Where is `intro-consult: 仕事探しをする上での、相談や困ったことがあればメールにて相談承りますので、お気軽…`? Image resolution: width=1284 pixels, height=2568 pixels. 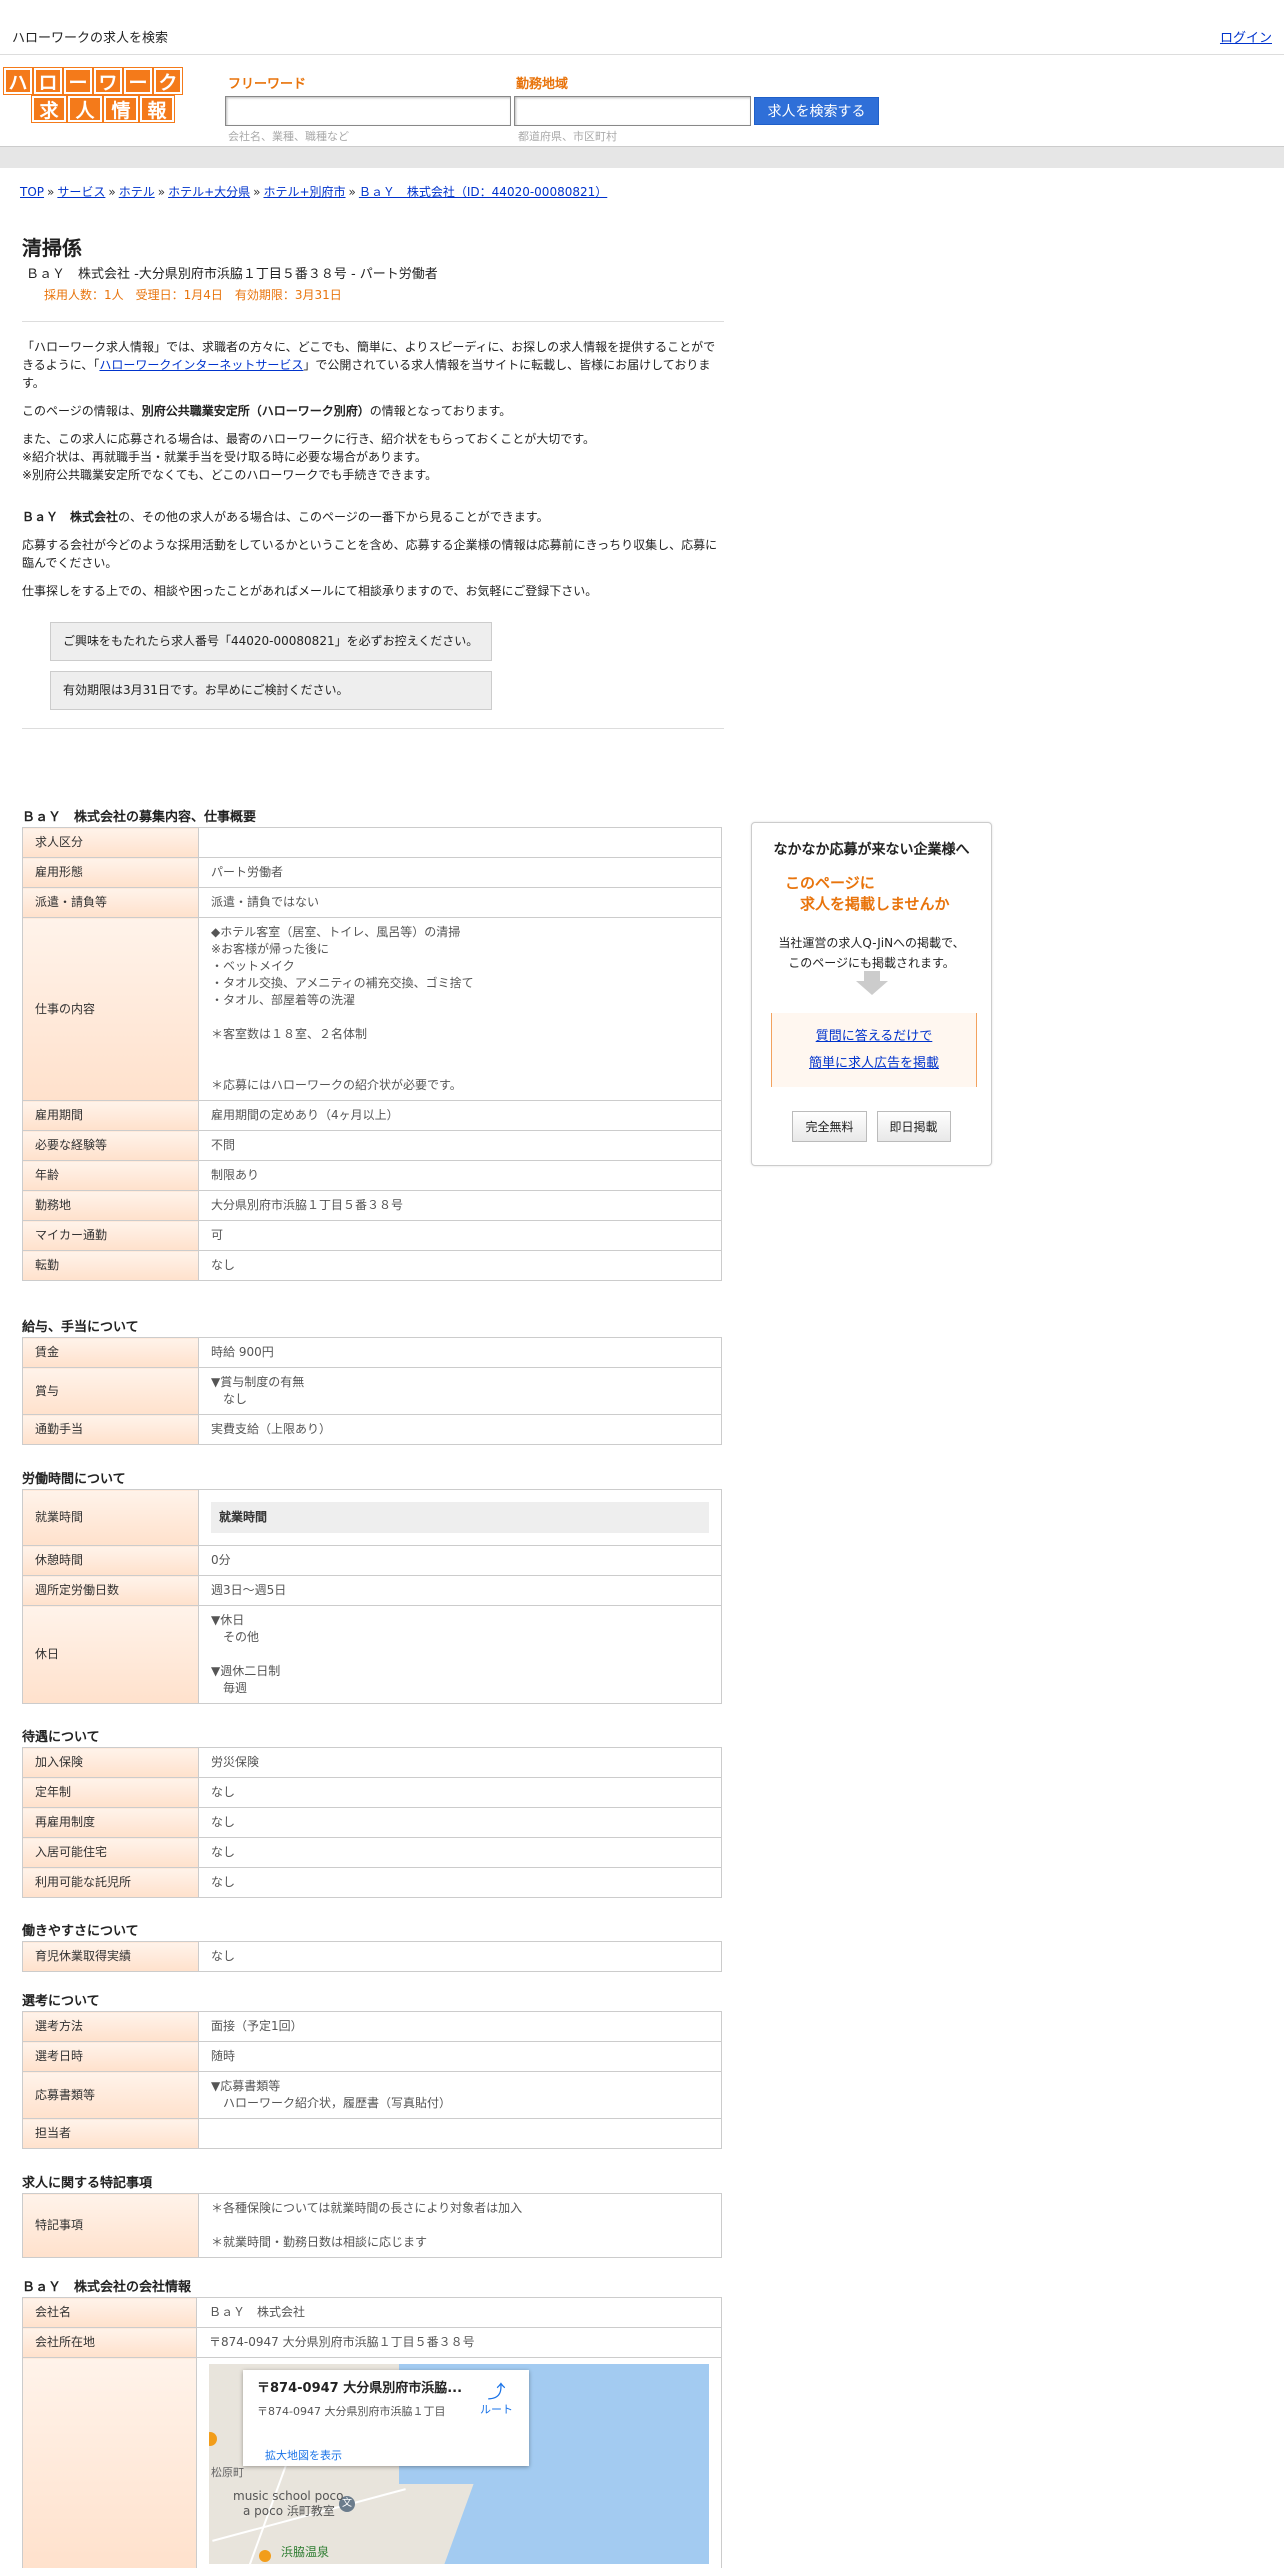
intro-consult: 仕事探しをする上での、相談や困ったことがあればメールにて相談承りますので、お気軽… is located at coordinates (310, 591).